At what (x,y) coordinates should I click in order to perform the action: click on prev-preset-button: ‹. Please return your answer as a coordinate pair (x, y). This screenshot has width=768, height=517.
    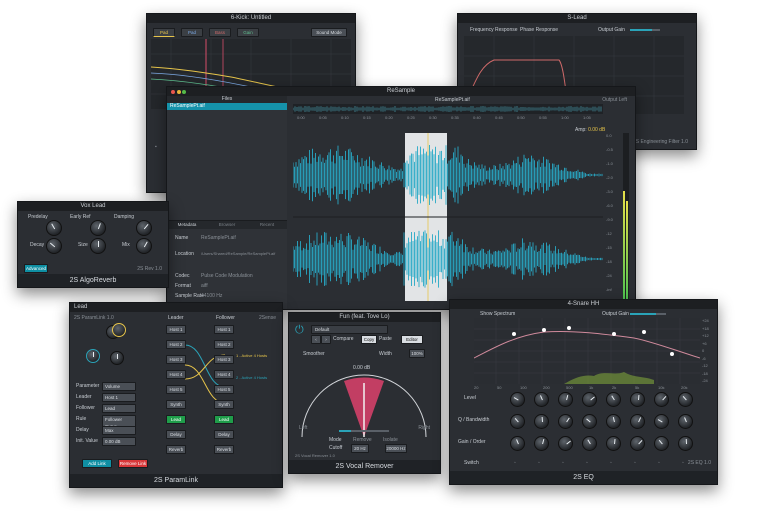
    Looking at the image, I should click on (316, 339).